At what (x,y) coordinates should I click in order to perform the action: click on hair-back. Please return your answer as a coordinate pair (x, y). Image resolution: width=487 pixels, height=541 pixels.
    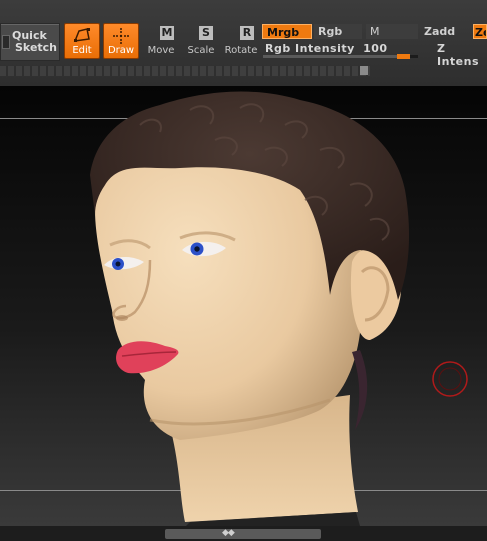
    Looking at the image, I should click on (360, 390).